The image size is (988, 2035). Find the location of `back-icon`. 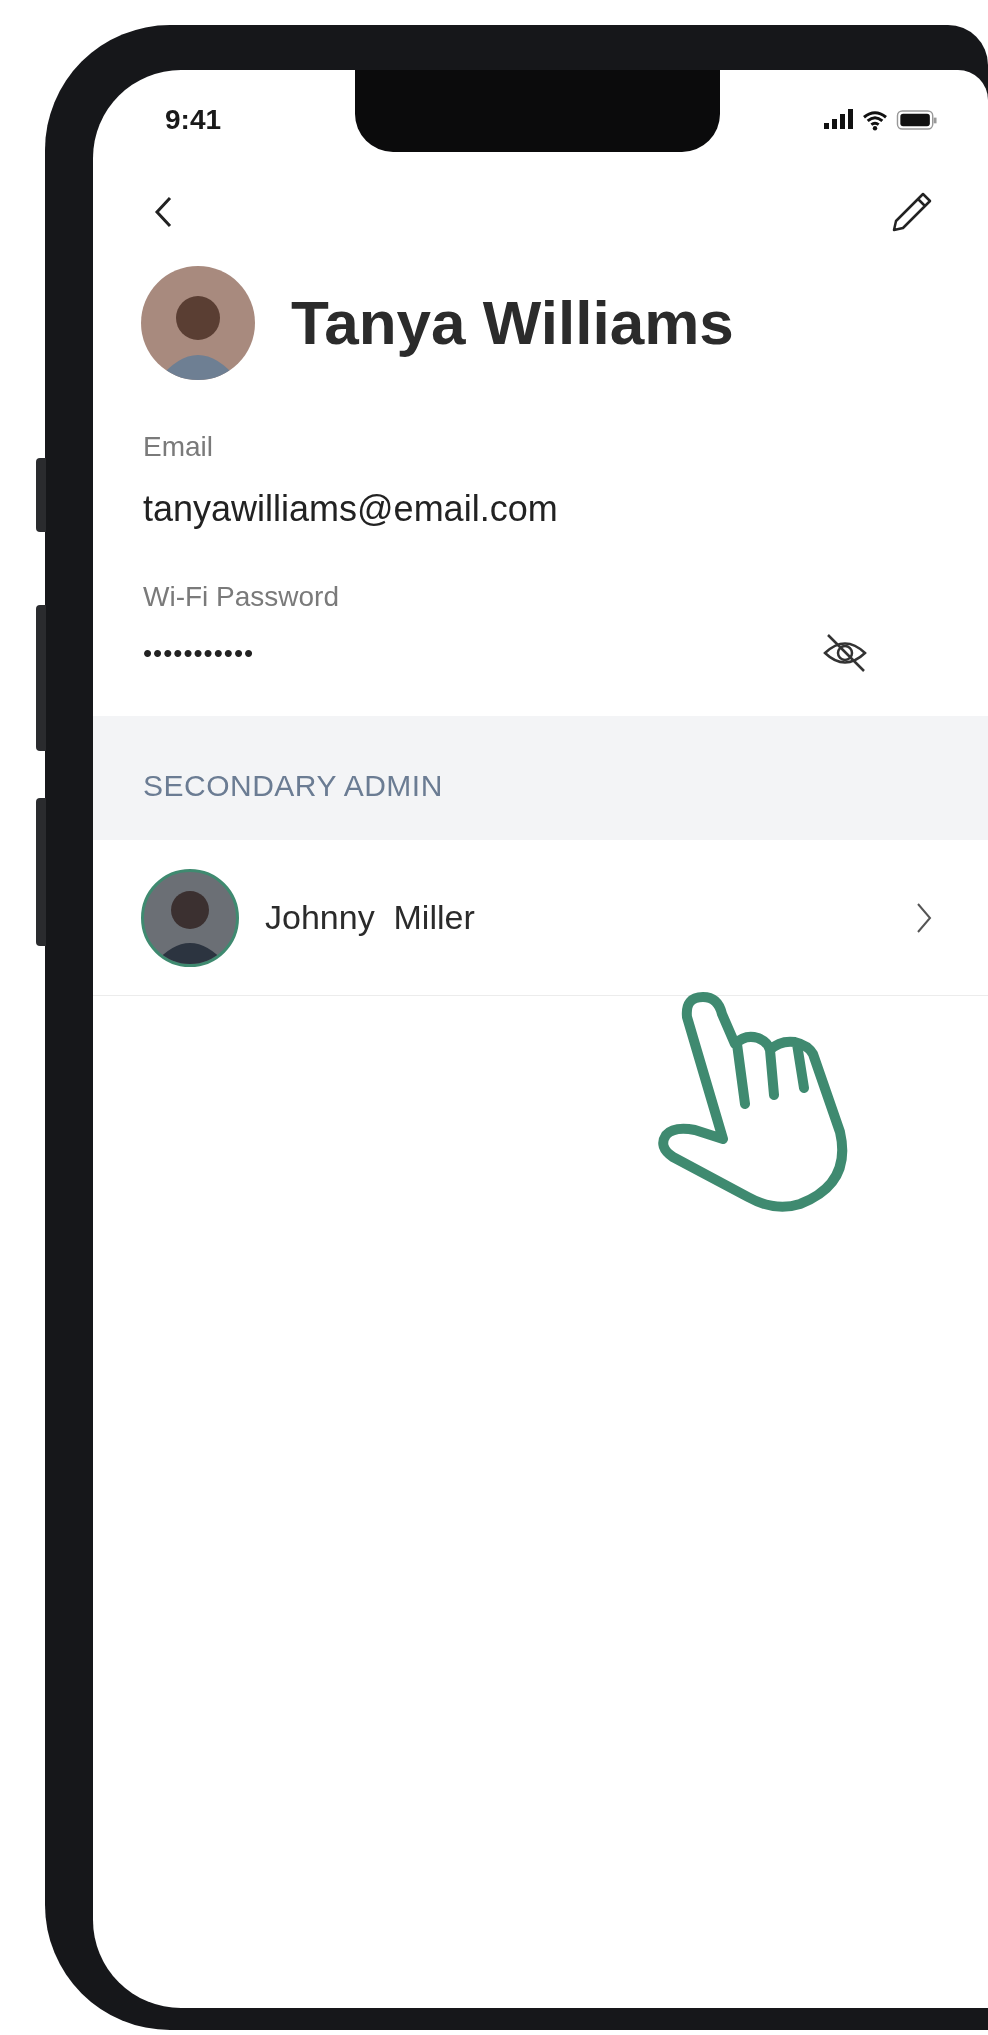

back-icon is located at coordinates (163, 212).